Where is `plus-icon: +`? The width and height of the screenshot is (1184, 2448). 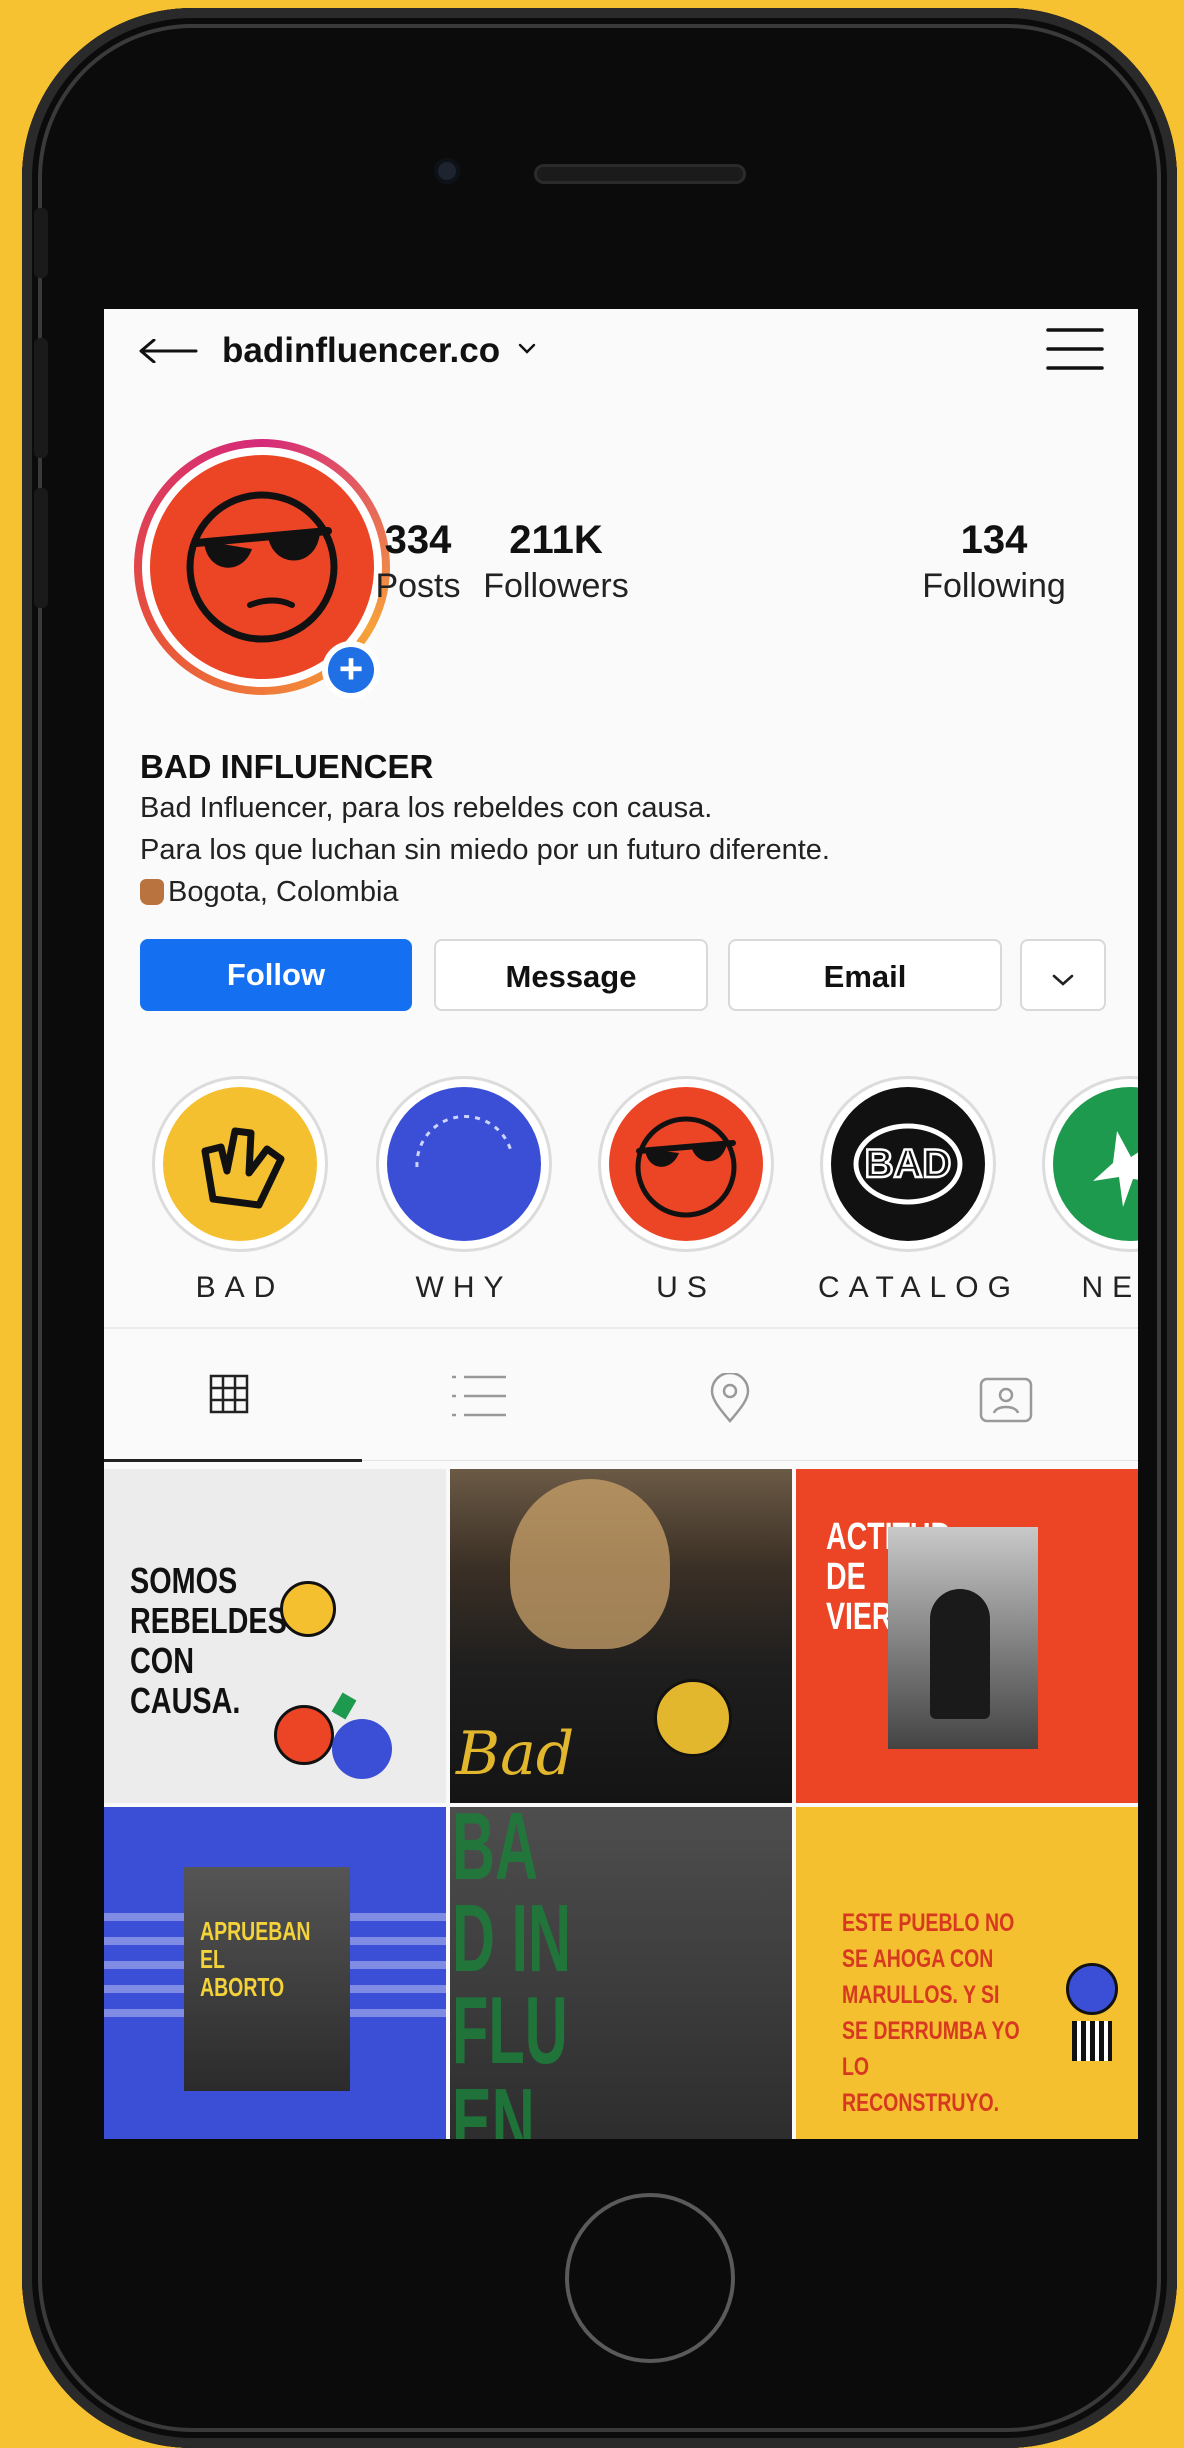
plus-icon: + is located at coordinates (351, 670).